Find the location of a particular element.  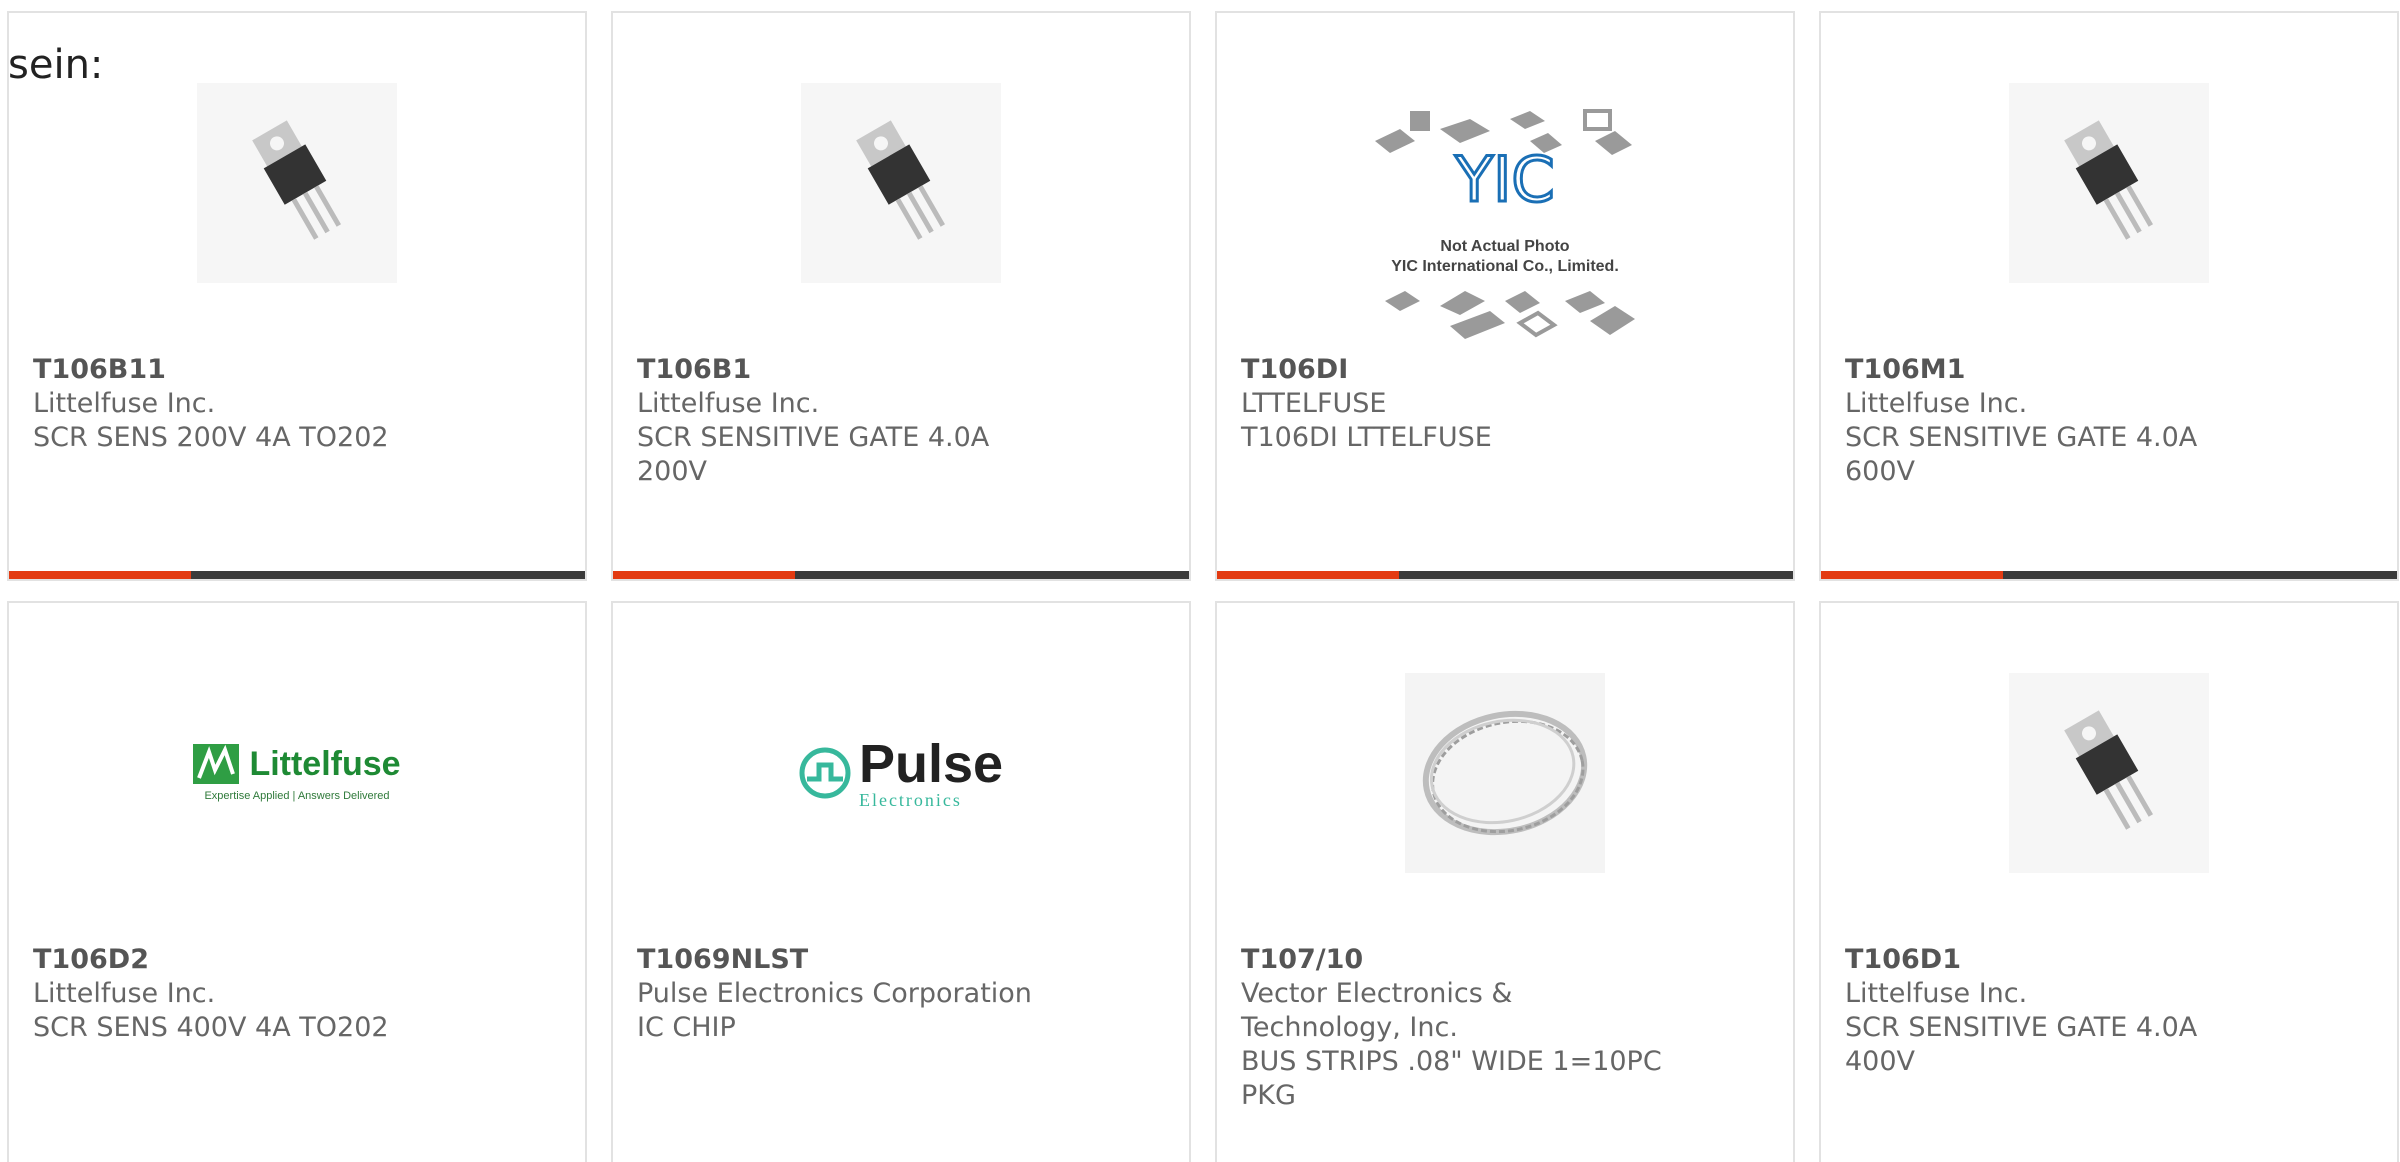

description: SCR SENSITIVE GATE 4.0A 600V is located at coordinates (2021, 454).